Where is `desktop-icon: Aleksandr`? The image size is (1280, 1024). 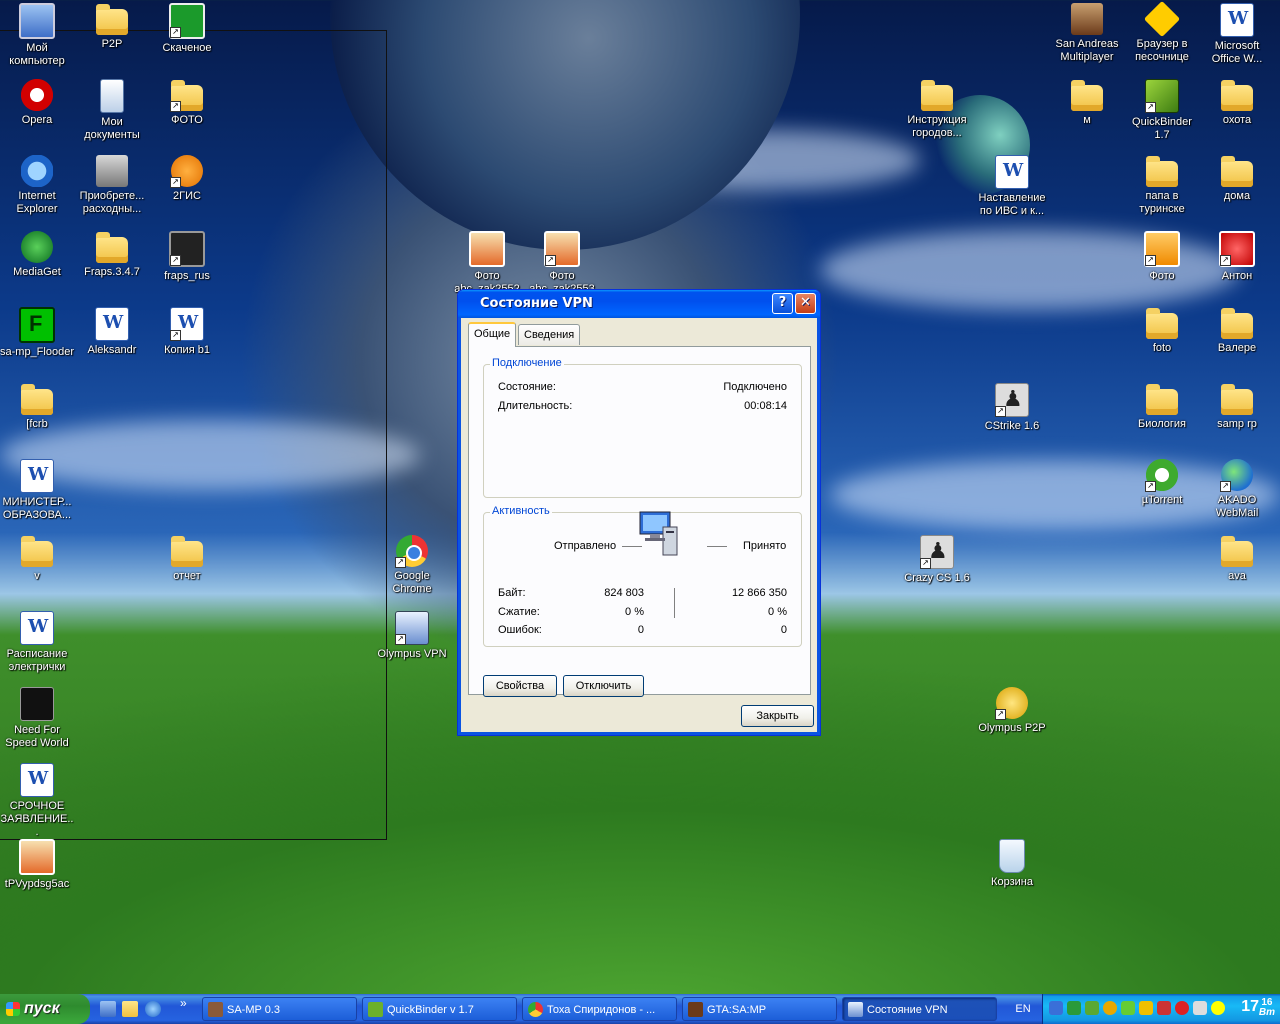 desktop-icon: Aleksandr is located at coordinates (112, 332).